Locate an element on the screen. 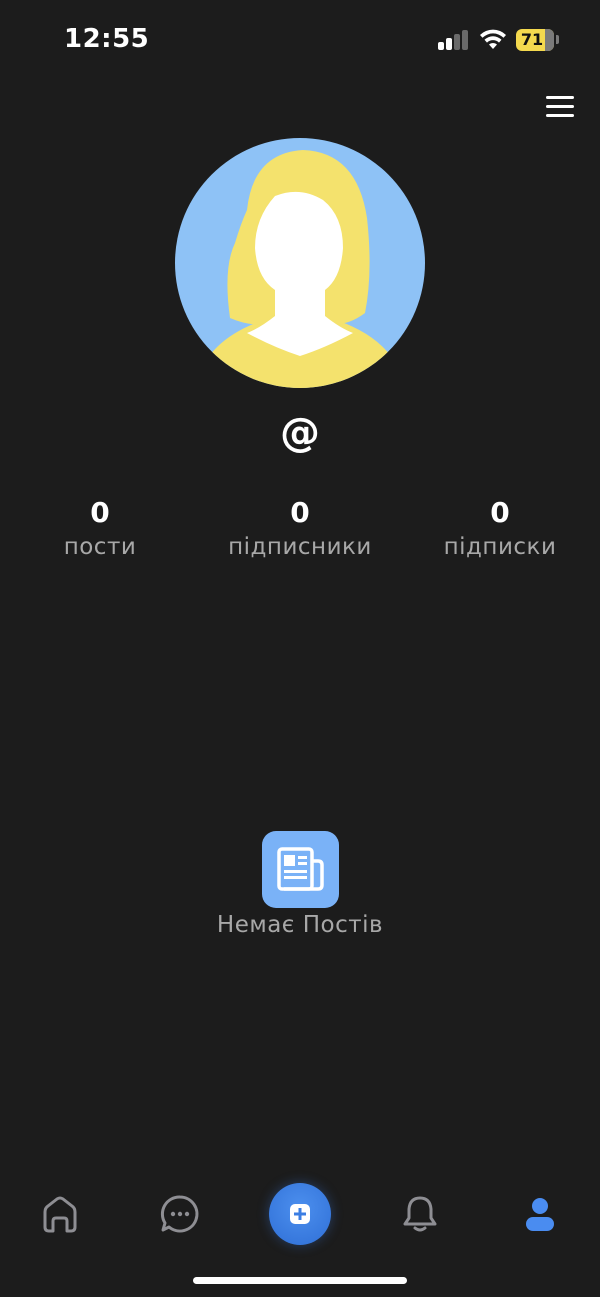 The height and width of the screenshot is (1297, 600). chat-icon is located at coordinates (179, 1214).